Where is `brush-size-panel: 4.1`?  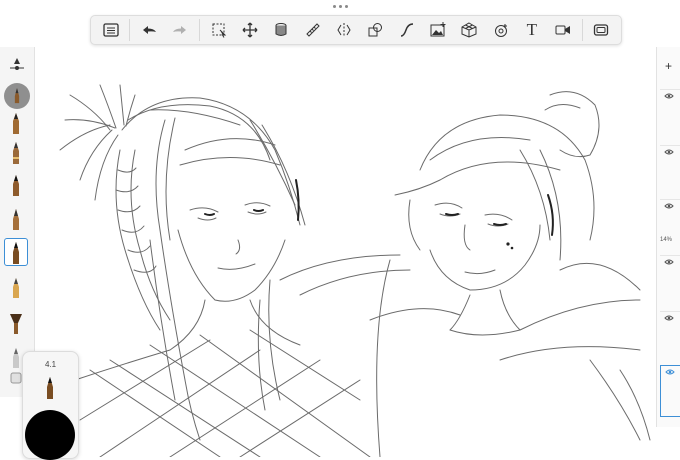
brush-size-panel: 4.1 is located at coordinates (50, 405).